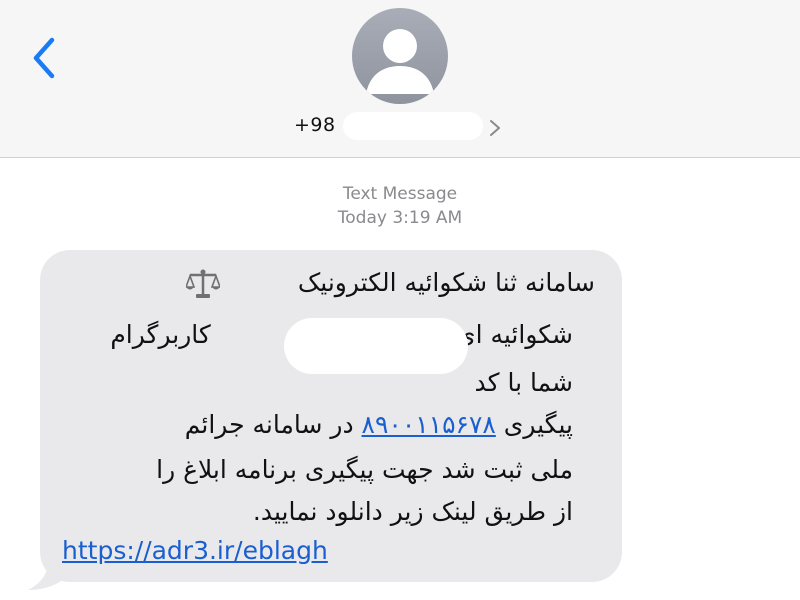  What do you see at coordinates (315, 125) in the screenshot?
I see `contact-number: +98` at bounding box center [315, 125].